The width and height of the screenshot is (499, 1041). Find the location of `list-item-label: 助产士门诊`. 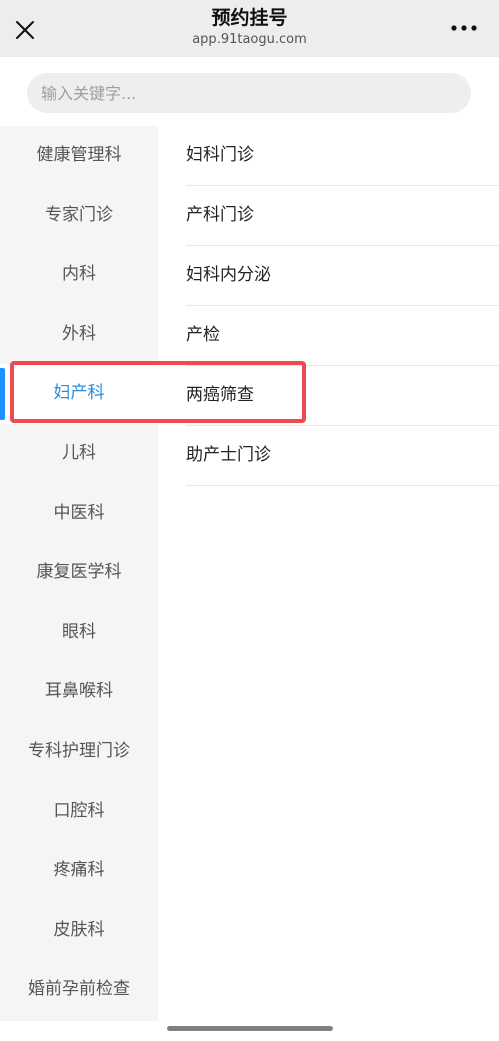

list-item-label: 助产士门诊 is located at coordinates (228, 455).